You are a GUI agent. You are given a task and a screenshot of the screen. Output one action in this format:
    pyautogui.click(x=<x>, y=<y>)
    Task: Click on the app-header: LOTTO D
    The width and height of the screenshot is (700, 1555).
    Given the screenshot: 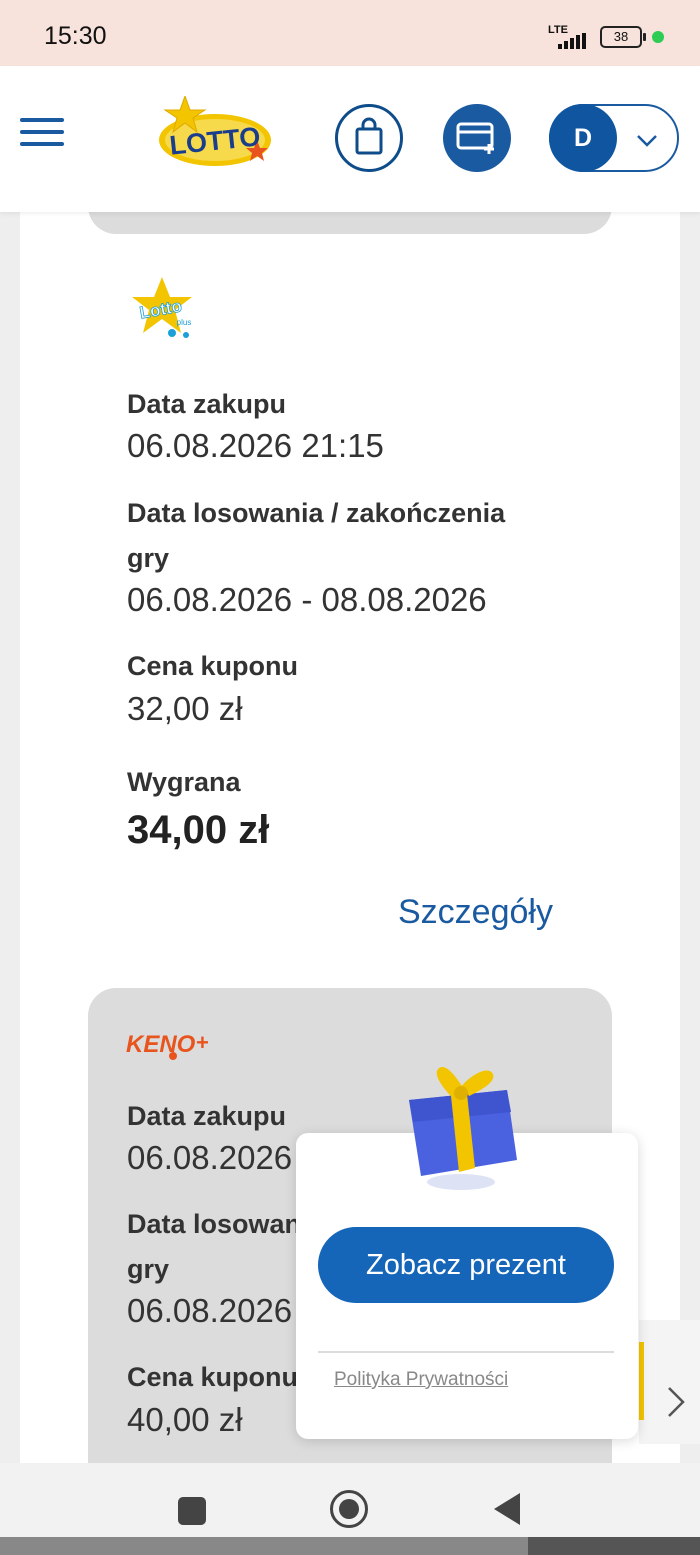 What is the action you would take?
    pyautogui.click(x=350, y=139)
    